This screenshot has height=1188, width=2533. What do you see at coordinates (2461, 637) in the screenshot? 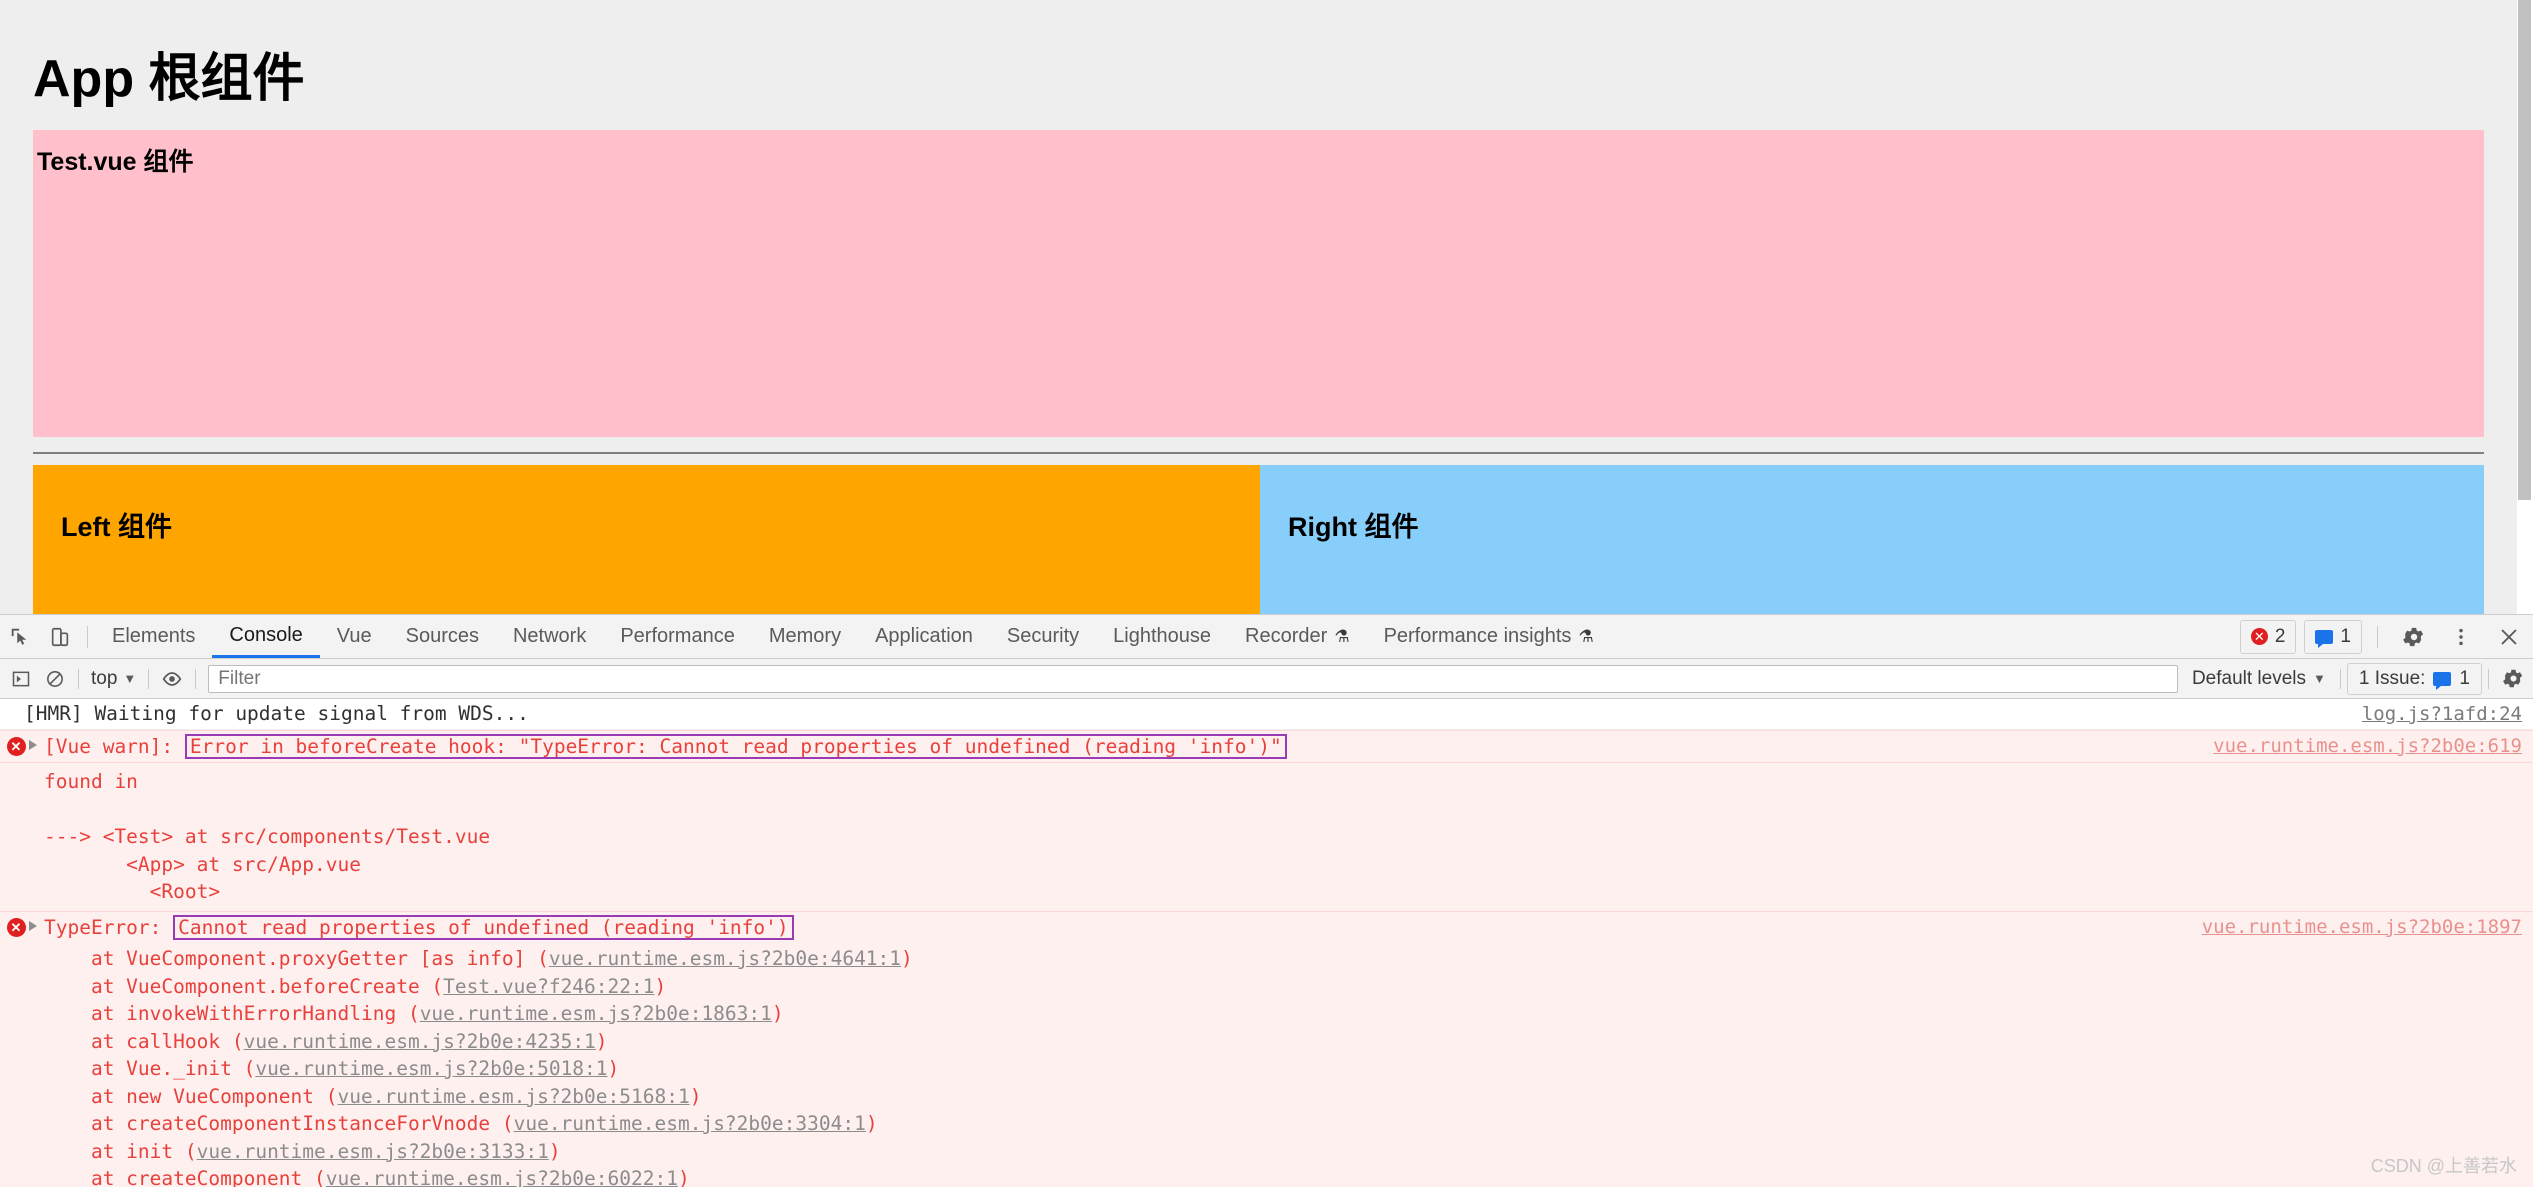
I see `kebab-menu-icon` at bounding box center [2461, 637].